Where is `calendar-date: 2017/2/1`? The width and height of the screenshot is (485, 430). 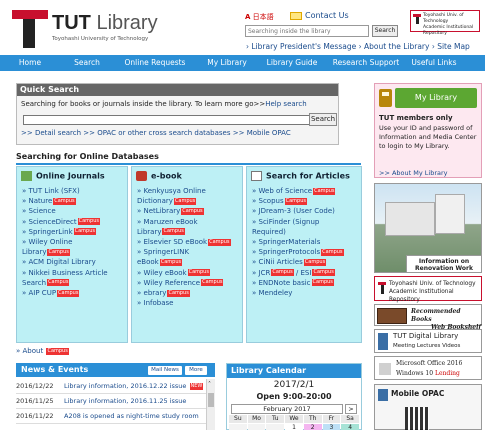
calendar-date: 2017/2/1 is located at coordinates (294, 385).